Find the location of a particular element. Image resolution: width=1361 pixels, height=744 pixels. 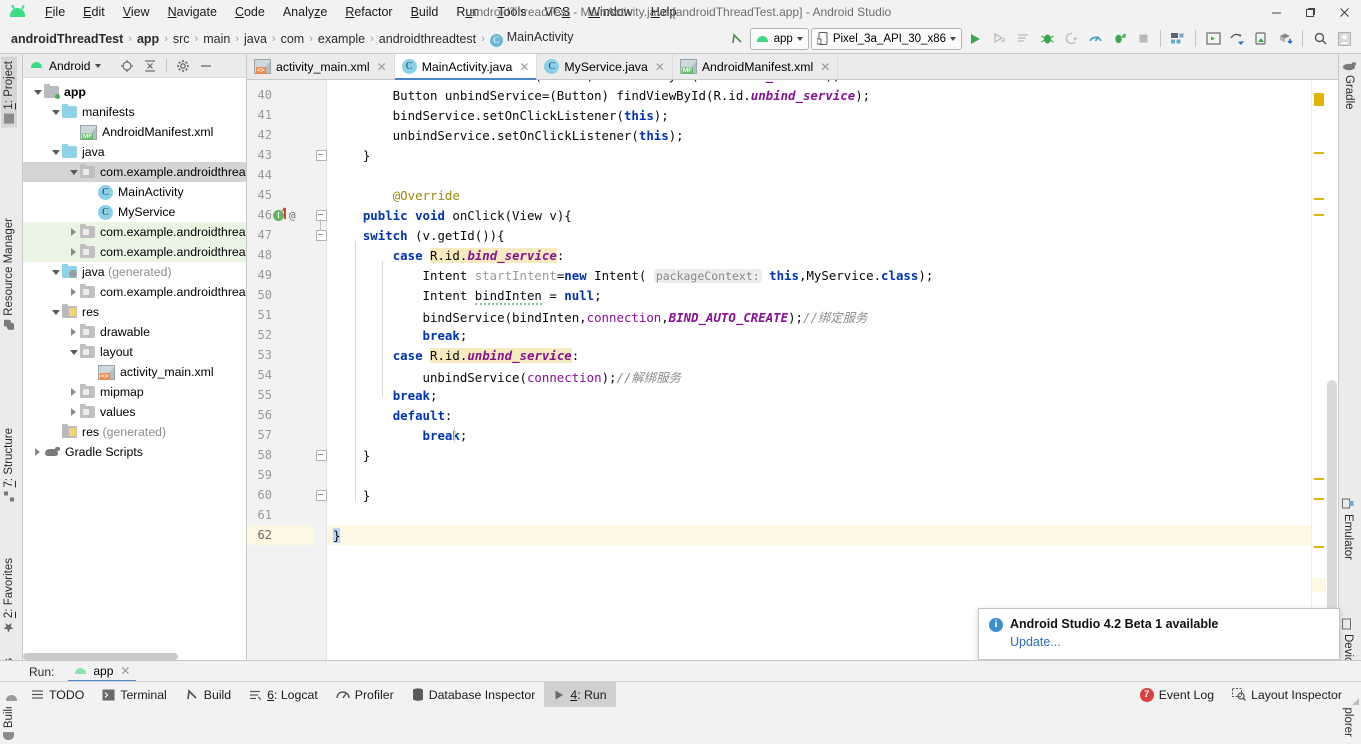

tree-node: Gradle Scripts is located at coordinates (134, 452).